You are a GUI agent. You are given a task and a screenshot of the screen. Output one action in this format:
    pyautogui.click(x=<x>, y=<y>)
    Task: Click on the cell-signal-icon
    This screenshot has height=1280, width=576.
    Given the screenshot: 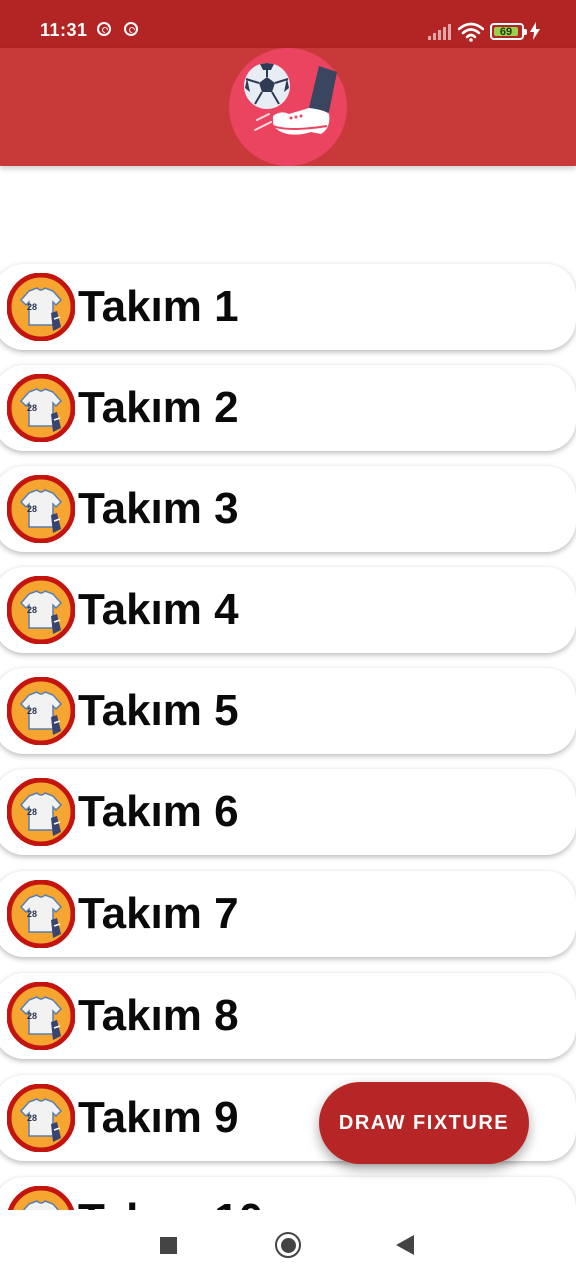 What is the action you would take?
    pyautogui.click(x=439, y=32)
    